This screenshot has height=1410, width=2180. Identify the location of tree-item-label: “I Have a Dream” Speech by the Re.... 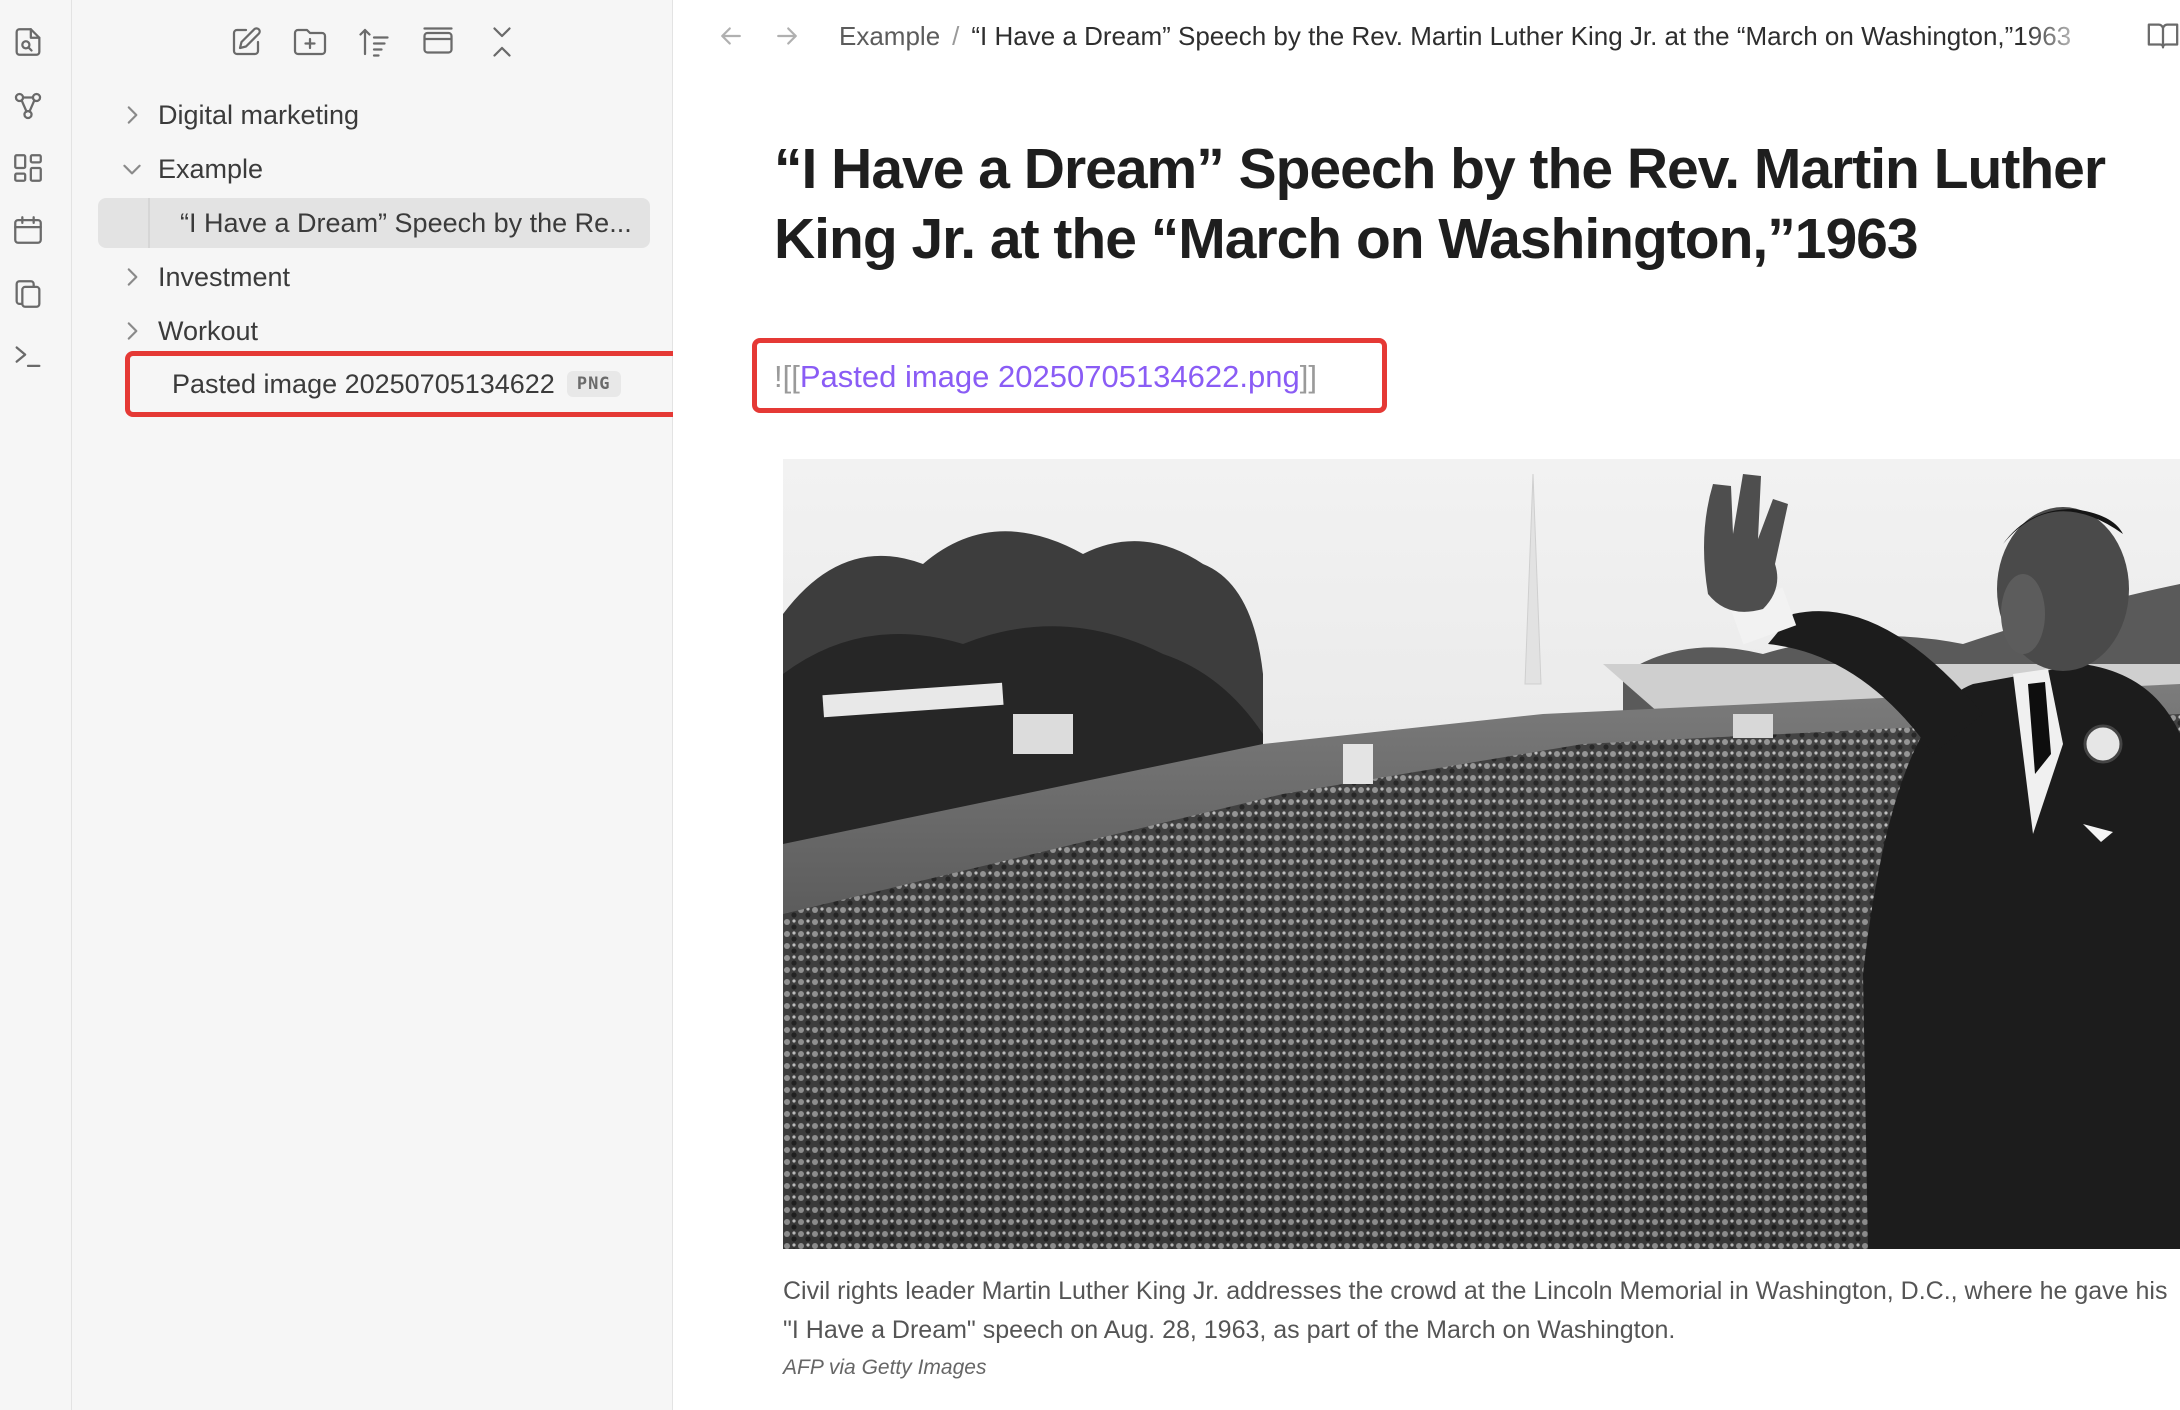
(406, 222).